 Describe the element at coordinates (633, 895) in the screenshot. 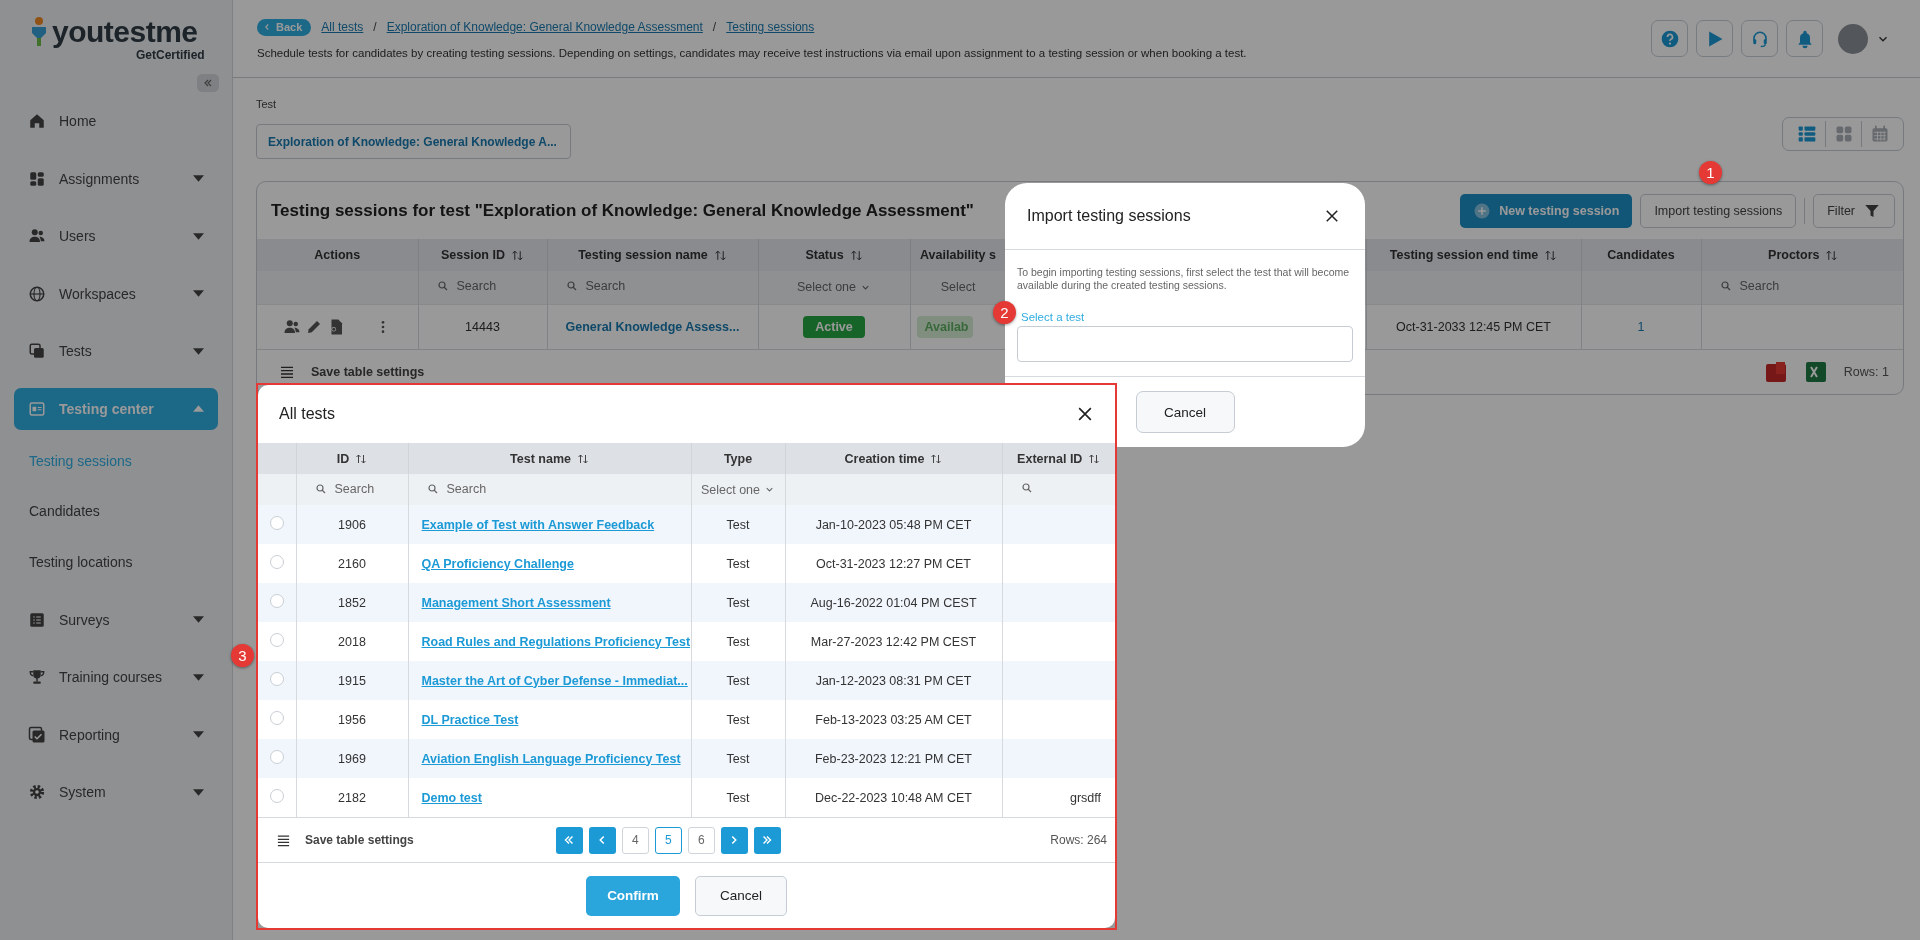

I see `confirm-button: Confirm` at that location.